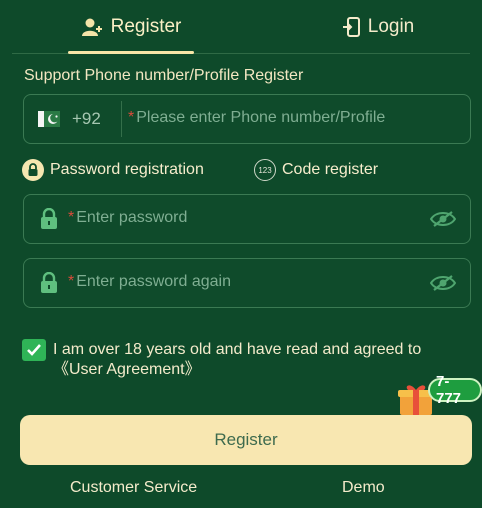 The width and height of the screenshot is (482, 508). Describe the element at coordinates (164, 75) in the screenshot. I see `register-subtitle: Support Phone number/Profile Register` at that location.